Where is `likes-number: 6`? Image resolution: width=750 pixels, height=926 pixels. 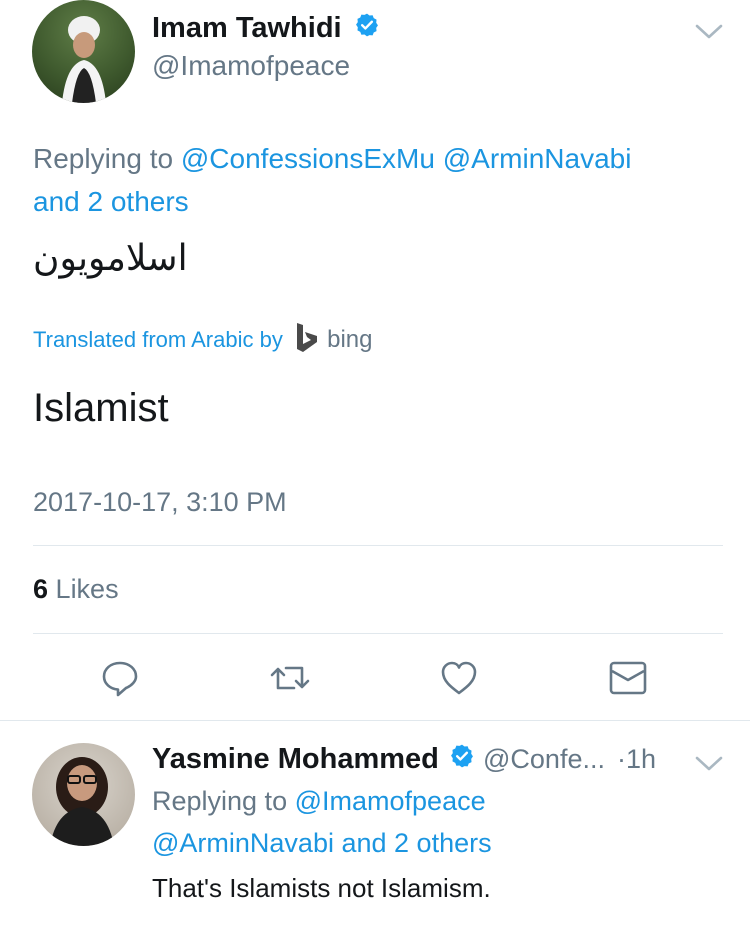 likes-number: 6 is located at coordinates (41, 589).